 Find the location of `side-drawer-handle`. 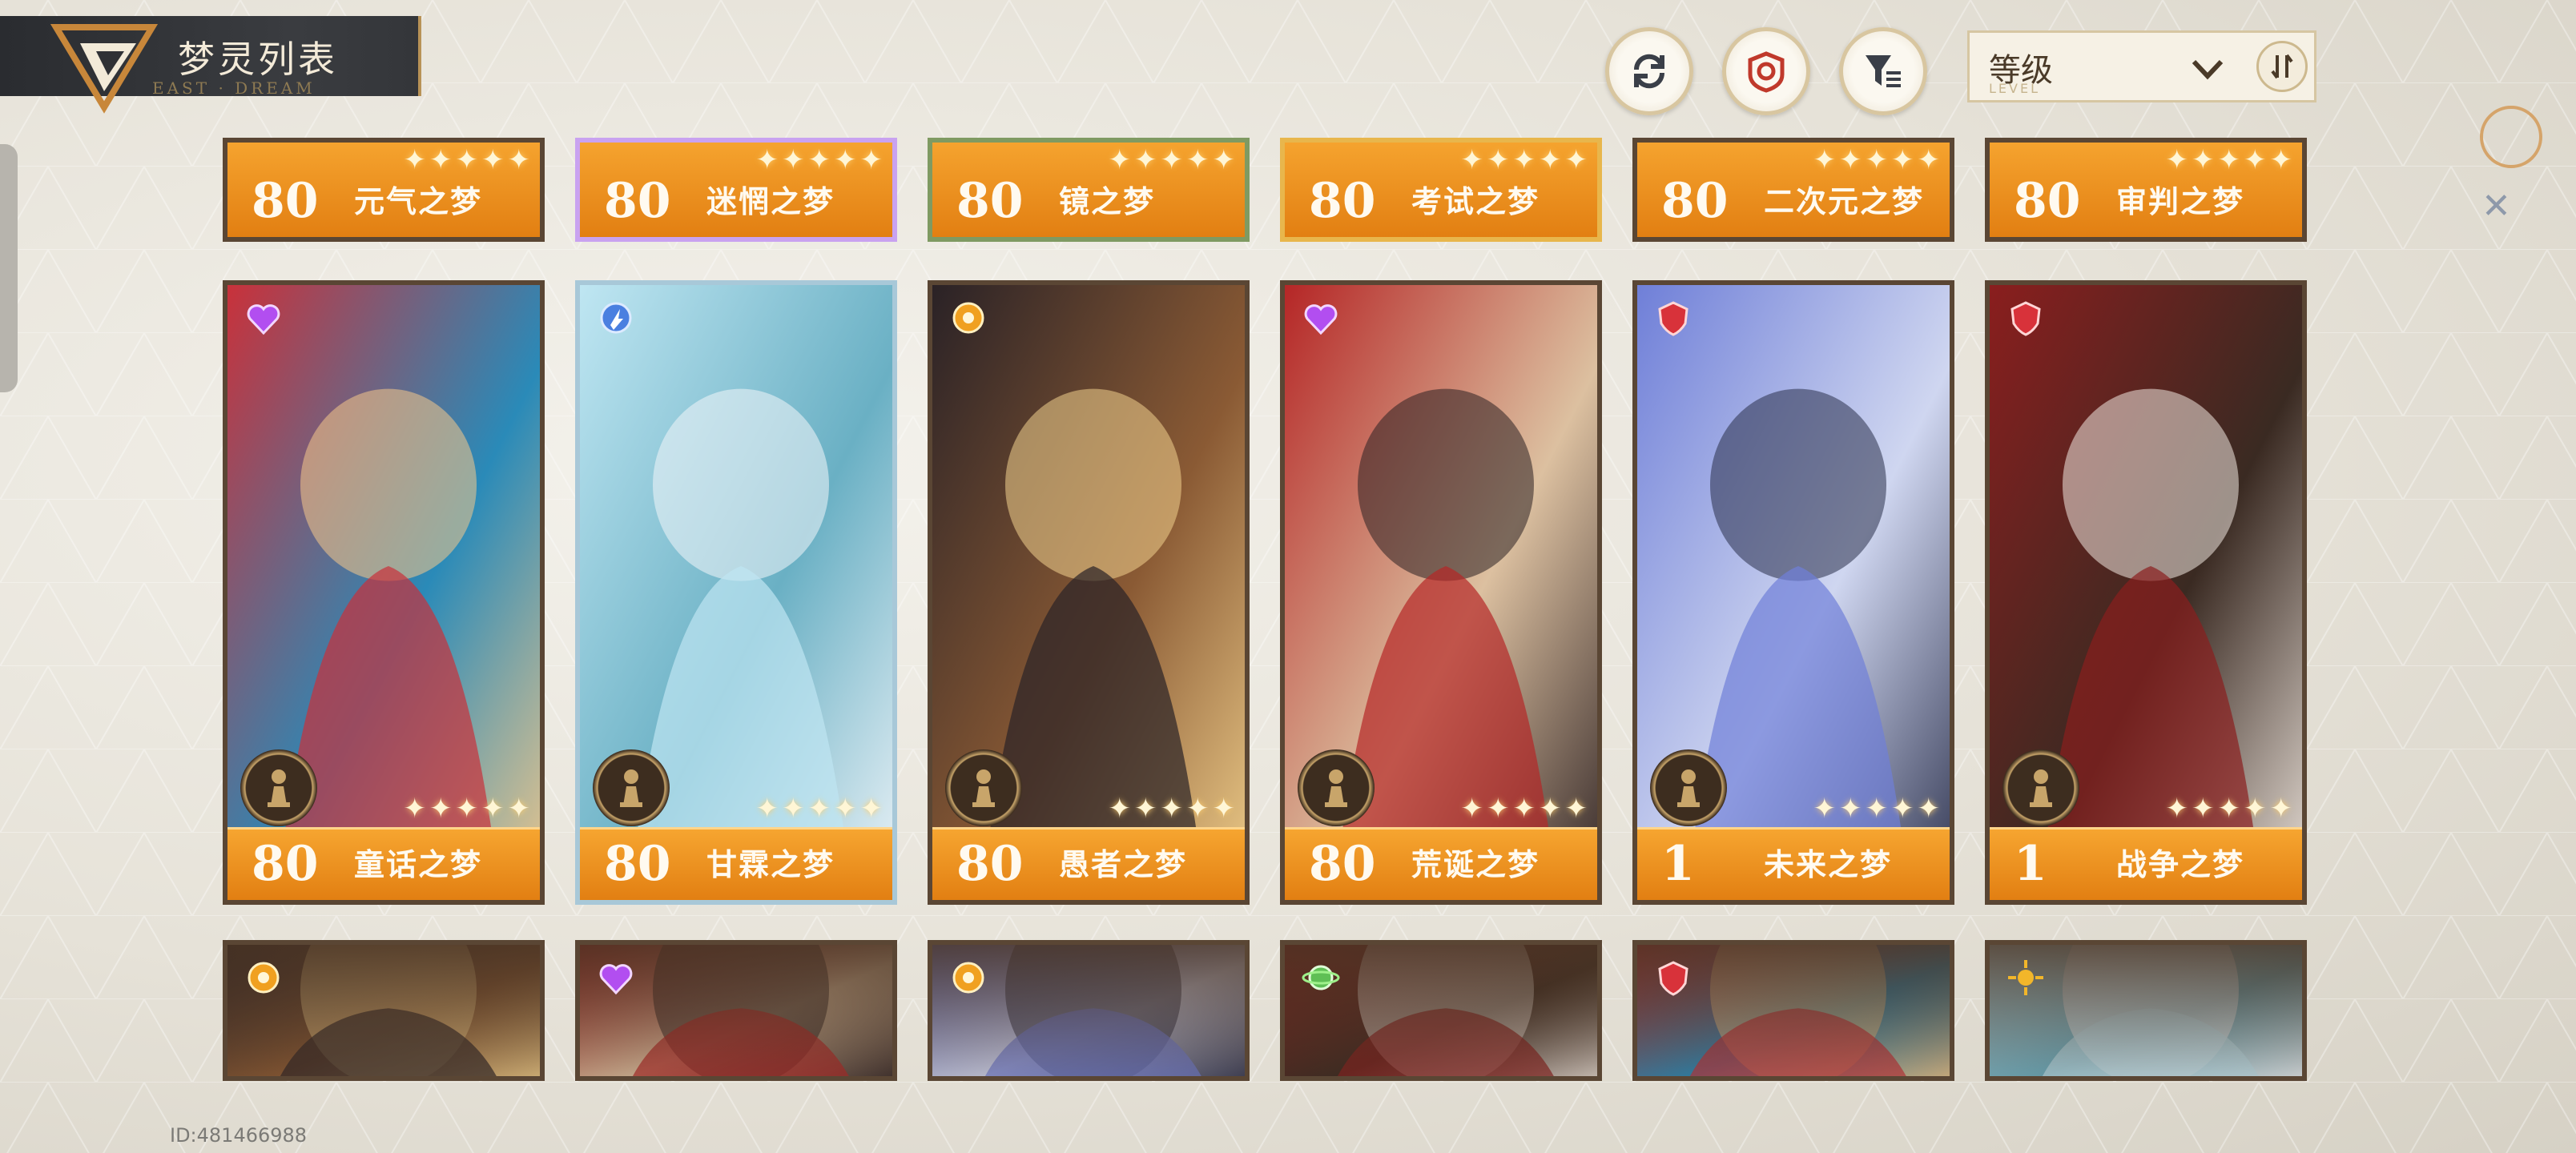

side-drawer-handle is located at coordinates (9, 268).